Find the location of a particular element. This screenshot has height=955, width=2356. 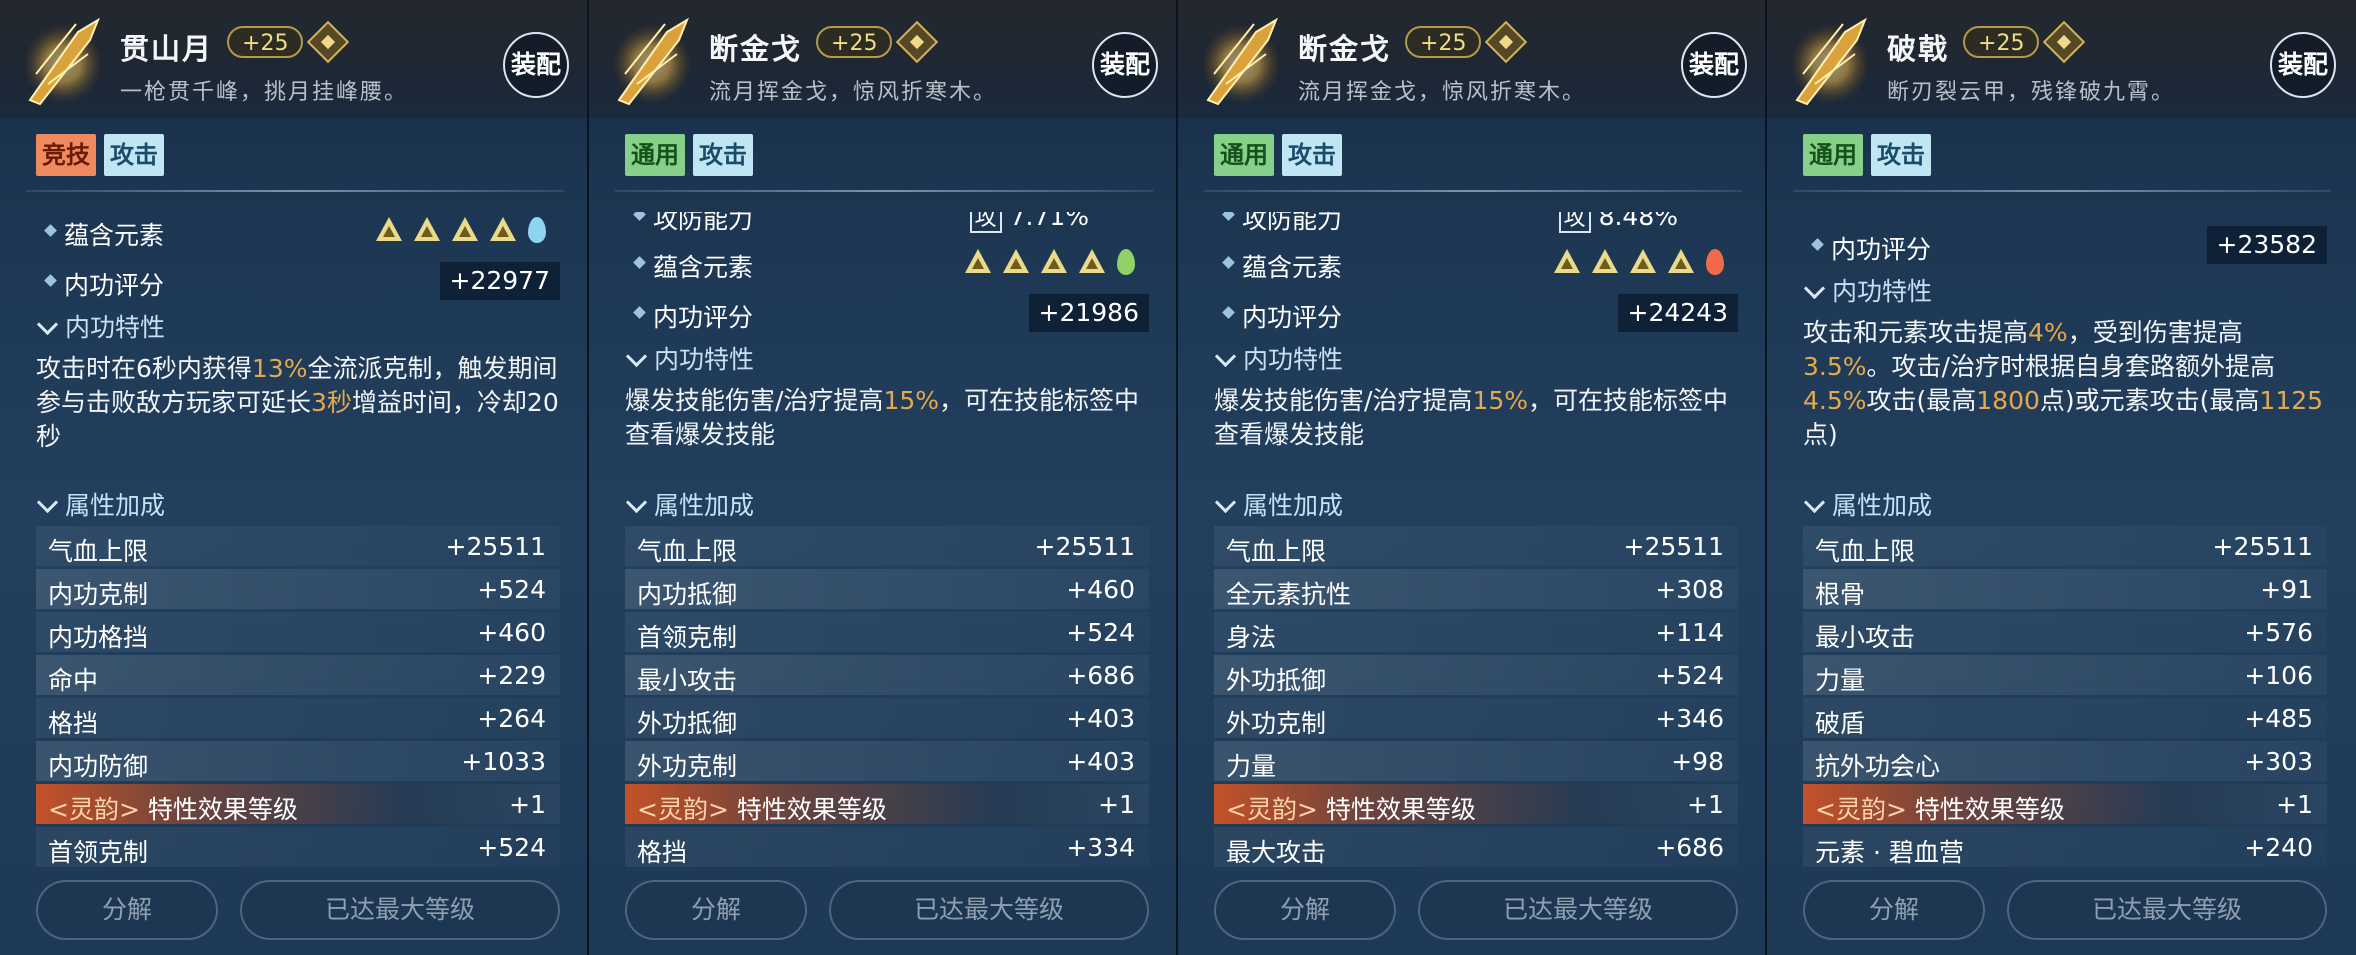

weapon-icon is located at coordinates (652, 61).